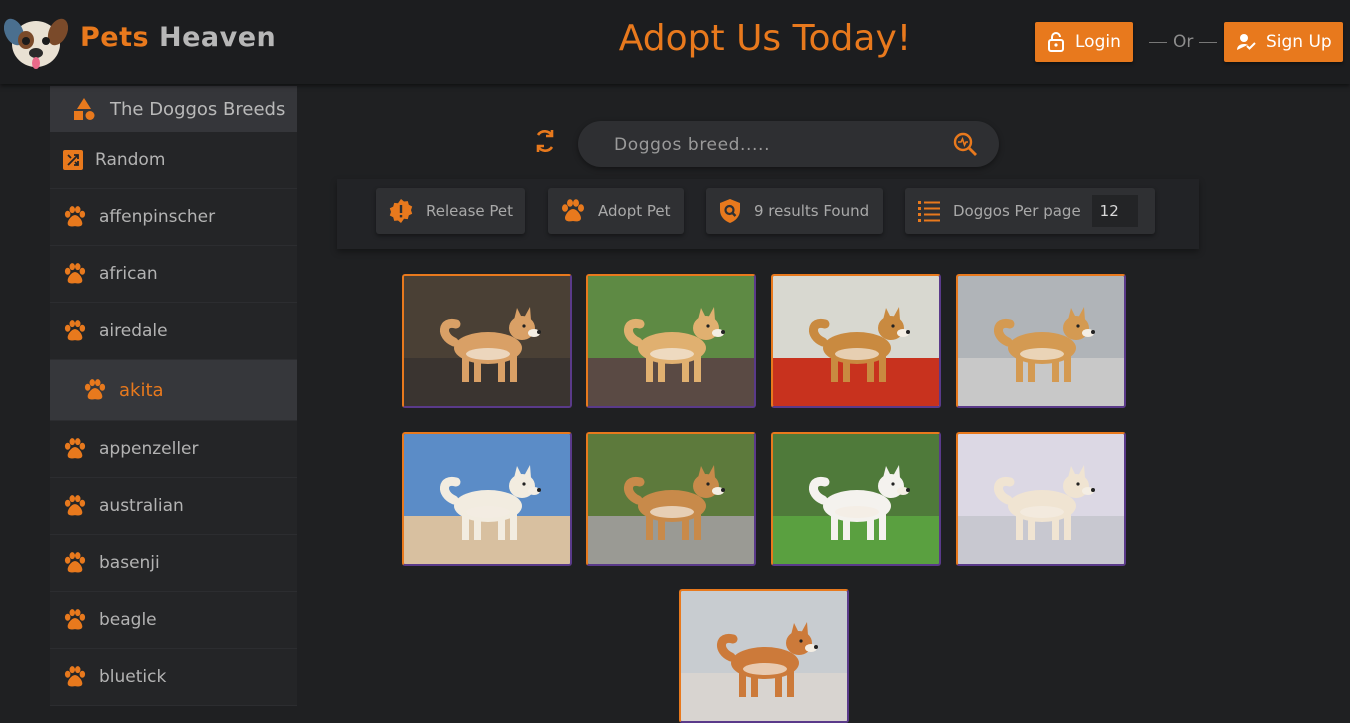 The height and width of the screenshot is (723, 1350). I want to click on signup-label: Sign Up, so click(1299, 42).